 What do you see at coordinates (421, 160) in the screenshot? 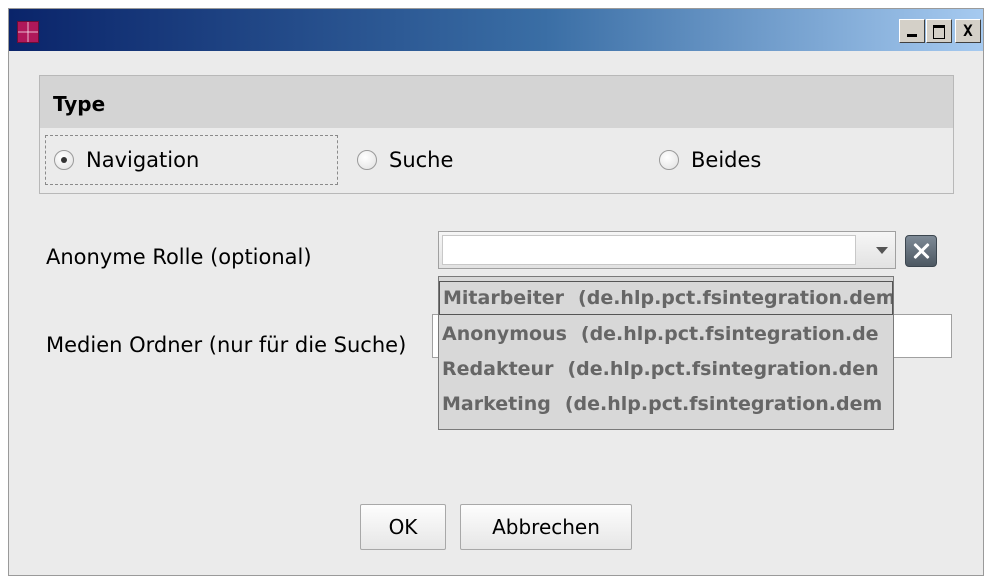
I see `radio-suche-label: Suche` at bounding box center [421, 160].